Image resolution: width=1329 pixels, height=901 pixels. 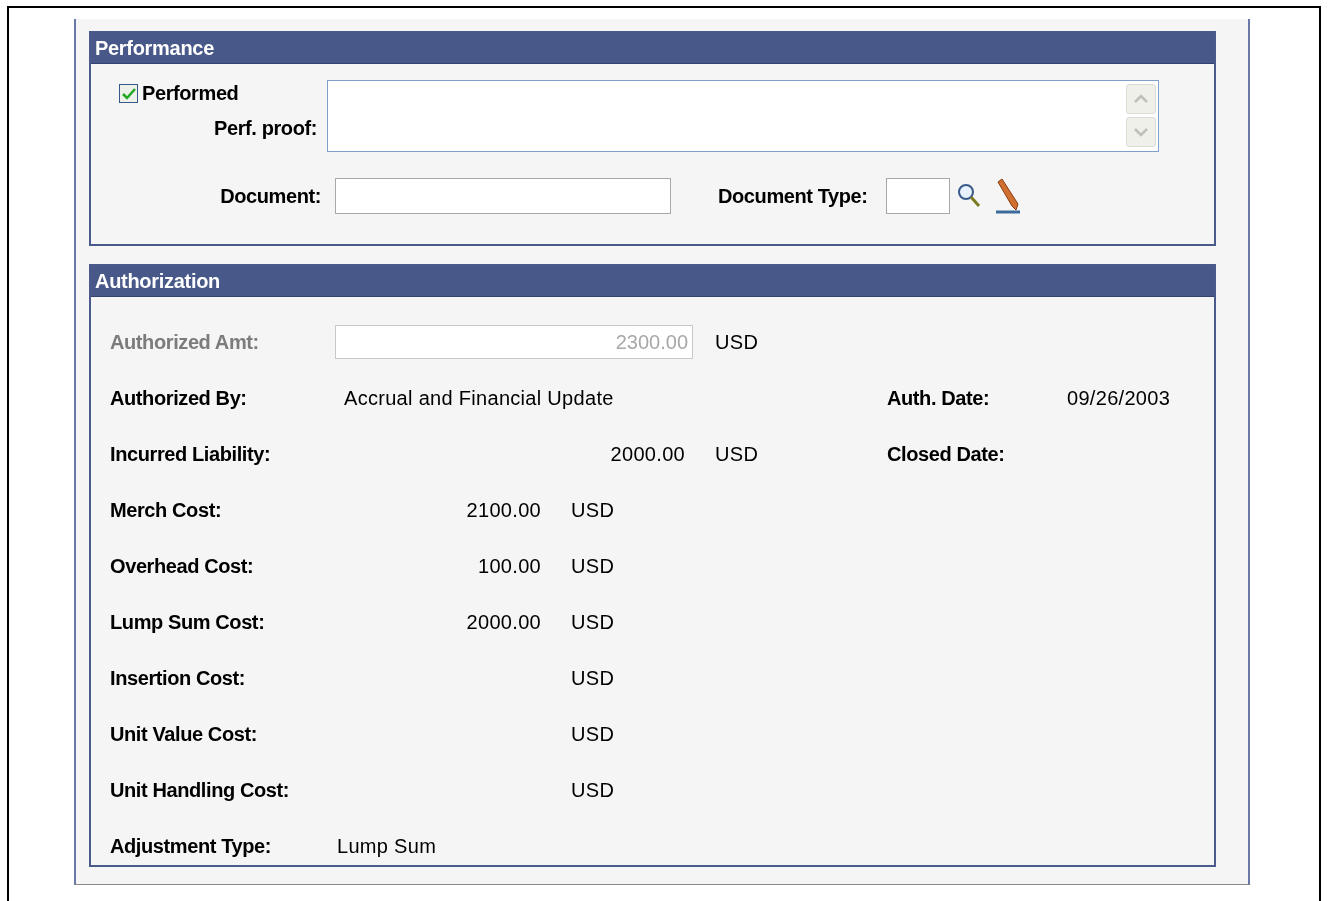 I want to click on field-value: Accrual and Financial Update, so click(x=479, y=397).